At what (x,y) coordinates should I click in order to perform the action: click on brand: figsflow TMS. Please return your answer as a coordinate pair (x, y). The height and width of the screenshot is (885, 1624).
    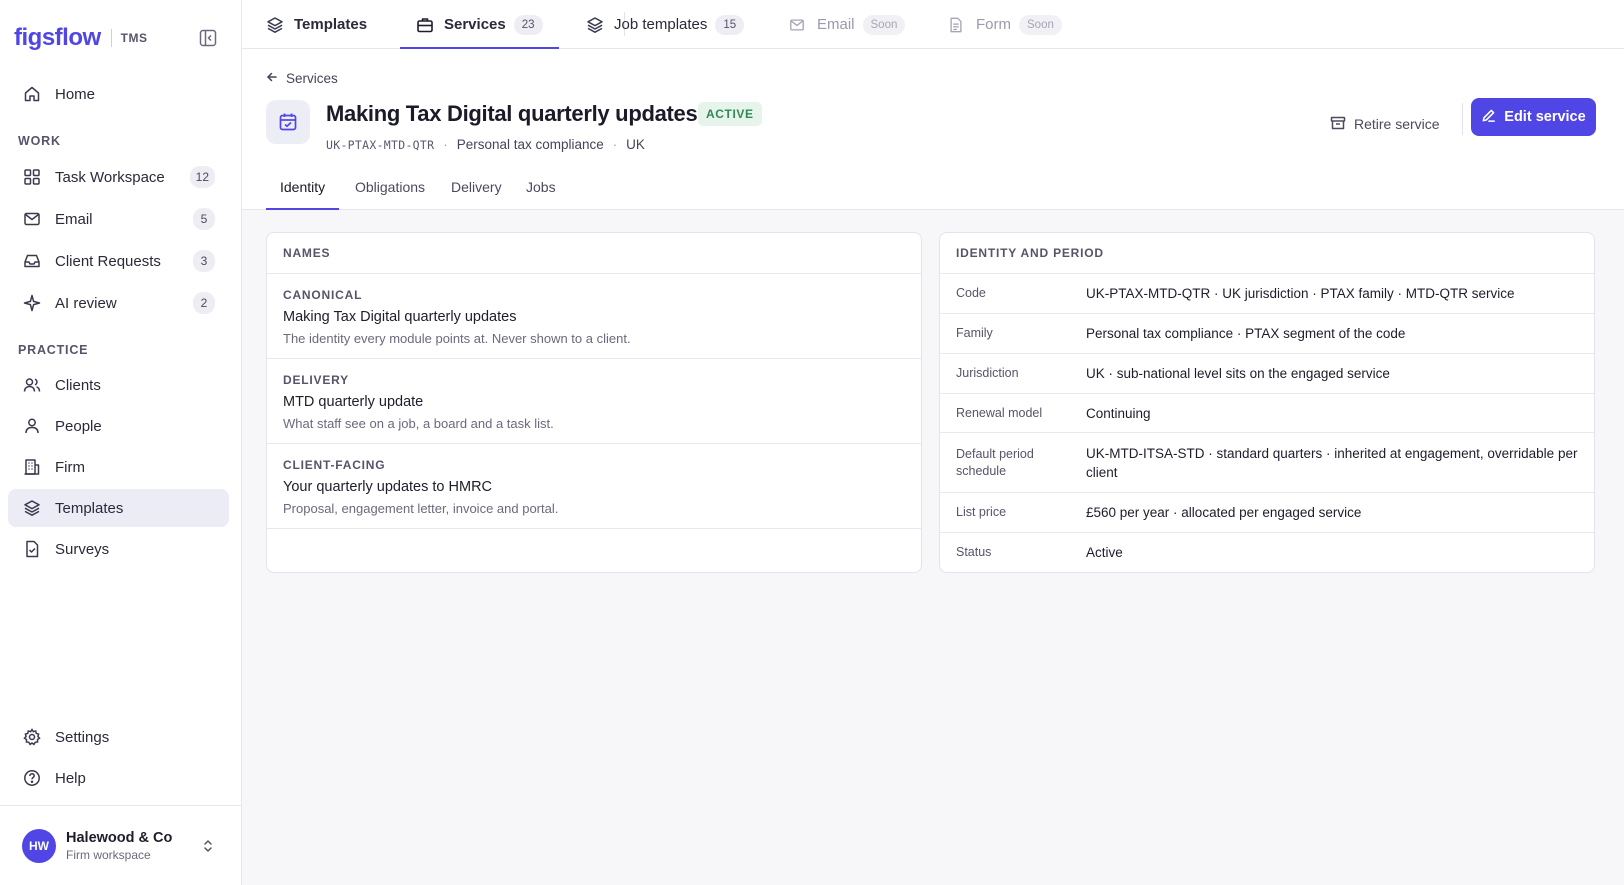
    Looking at the image, I should click on (81, 38).